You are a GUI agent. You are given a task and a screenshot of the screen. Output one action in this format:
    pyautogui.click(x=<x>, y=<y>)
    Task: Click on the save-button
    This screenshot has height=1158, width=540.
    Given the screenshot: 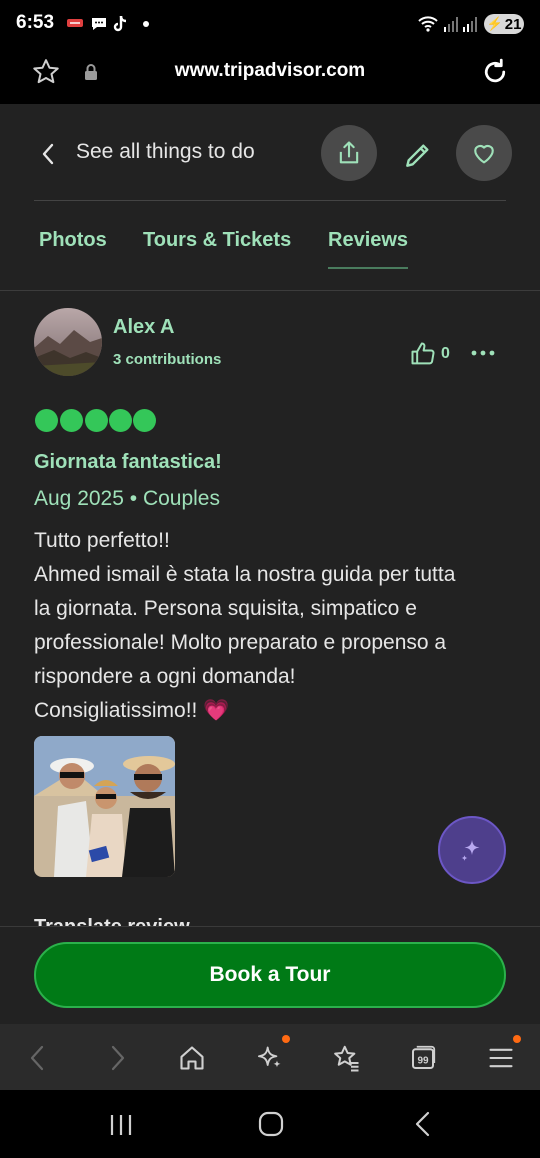 What is the action you would take?
    pyautogui.click(x=484, y=153)
    